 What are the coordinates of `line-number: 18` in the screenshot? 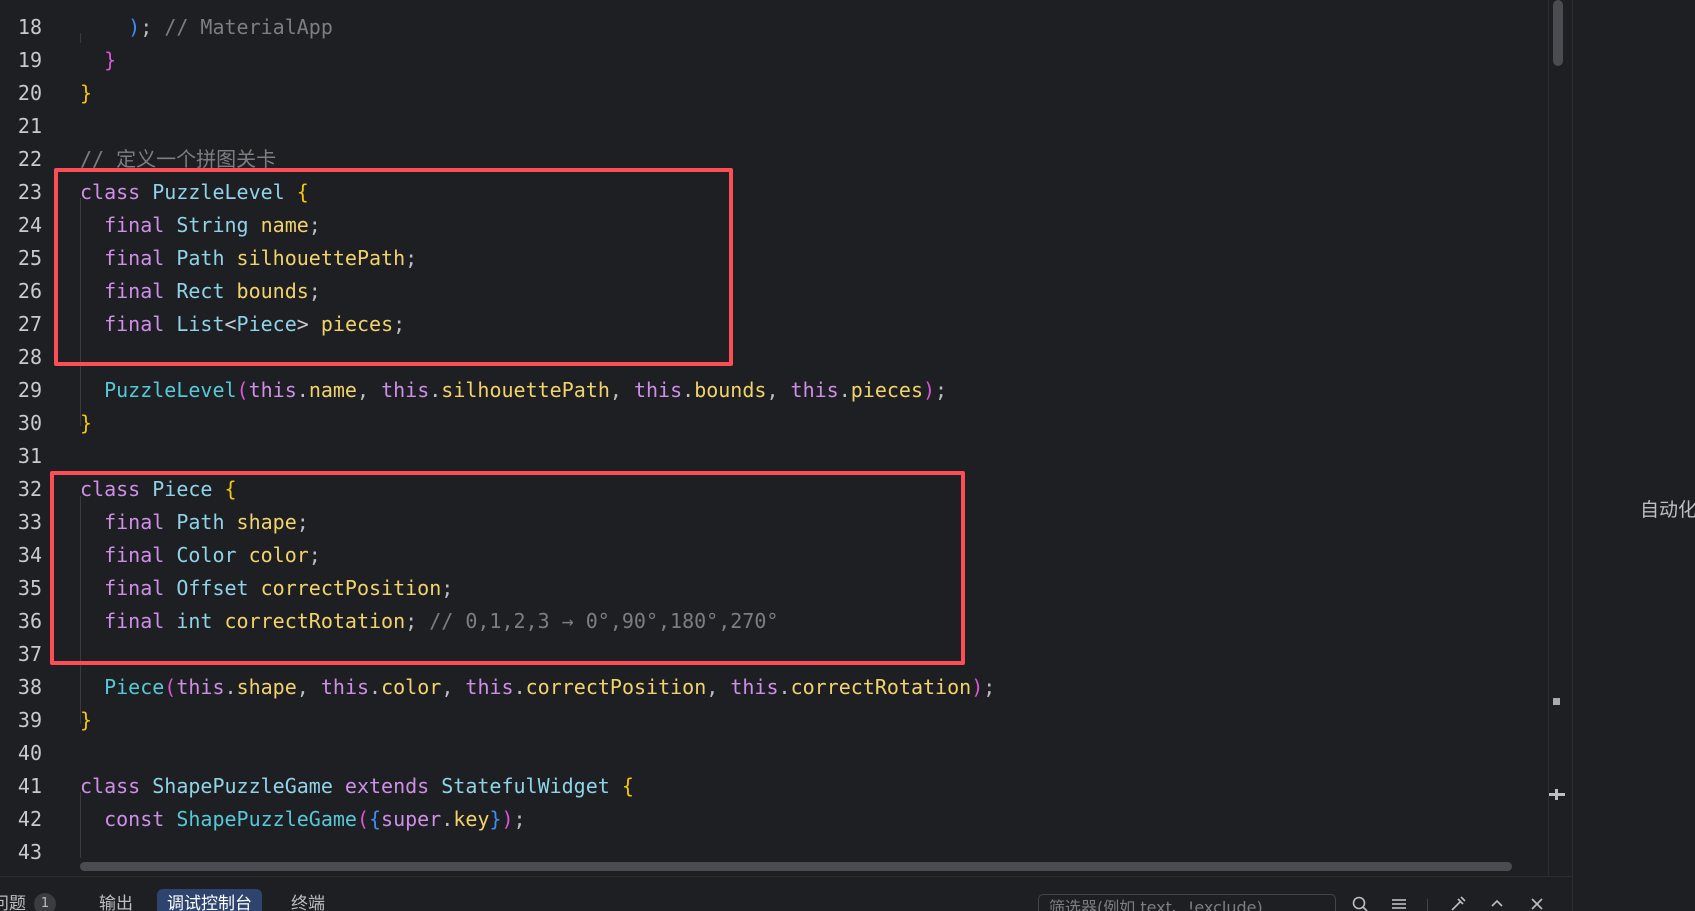 It's located at (29, 27).